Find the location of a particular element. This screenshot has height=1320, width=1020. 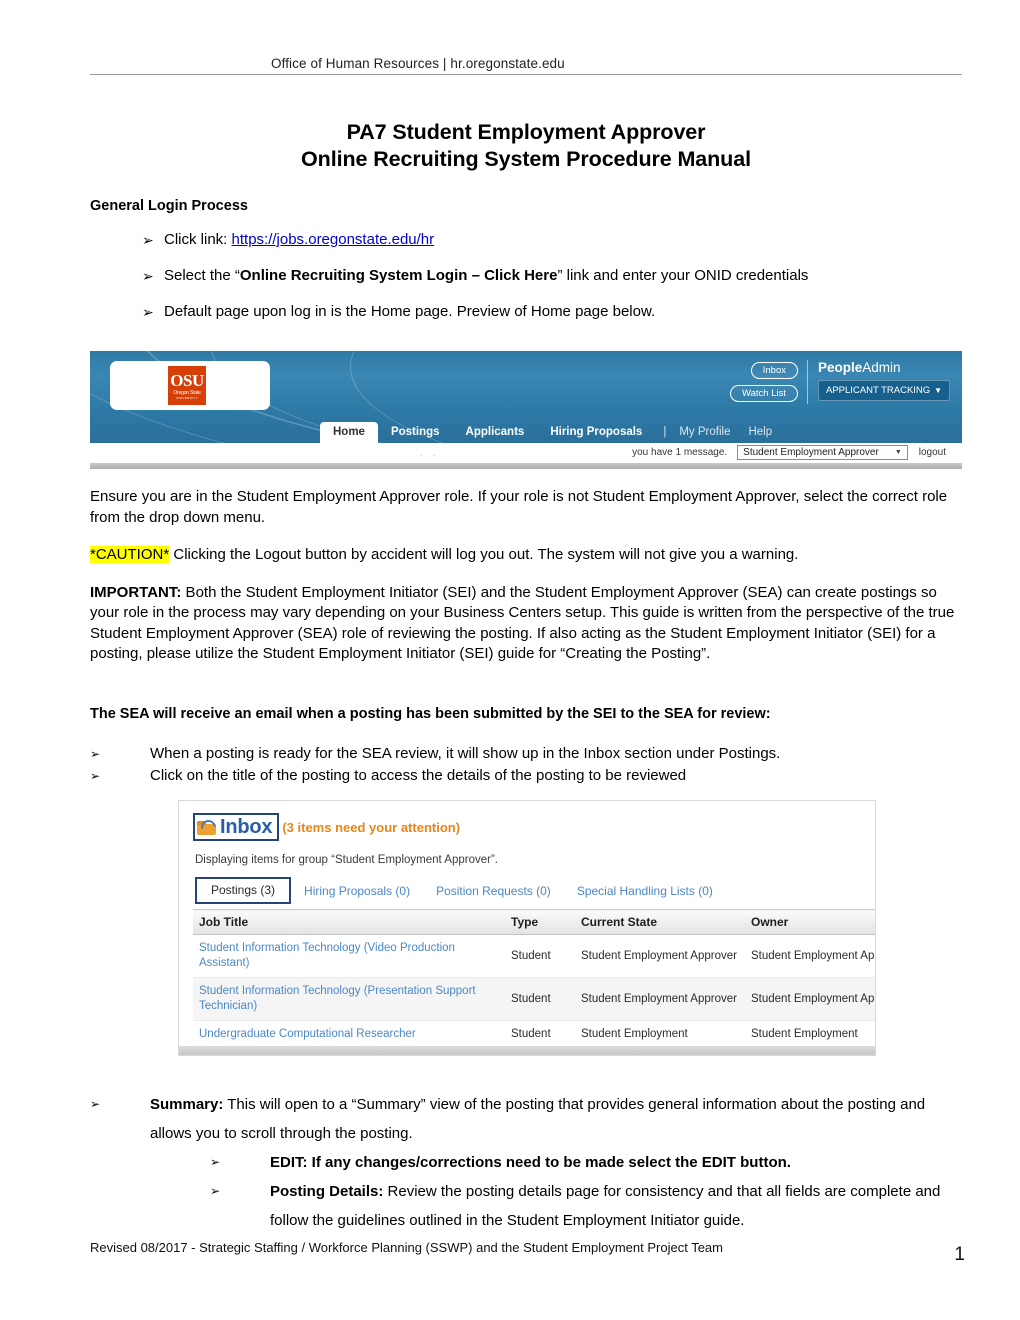

nav-tab-applicants: Applicants is located at coordinates (495, 432).